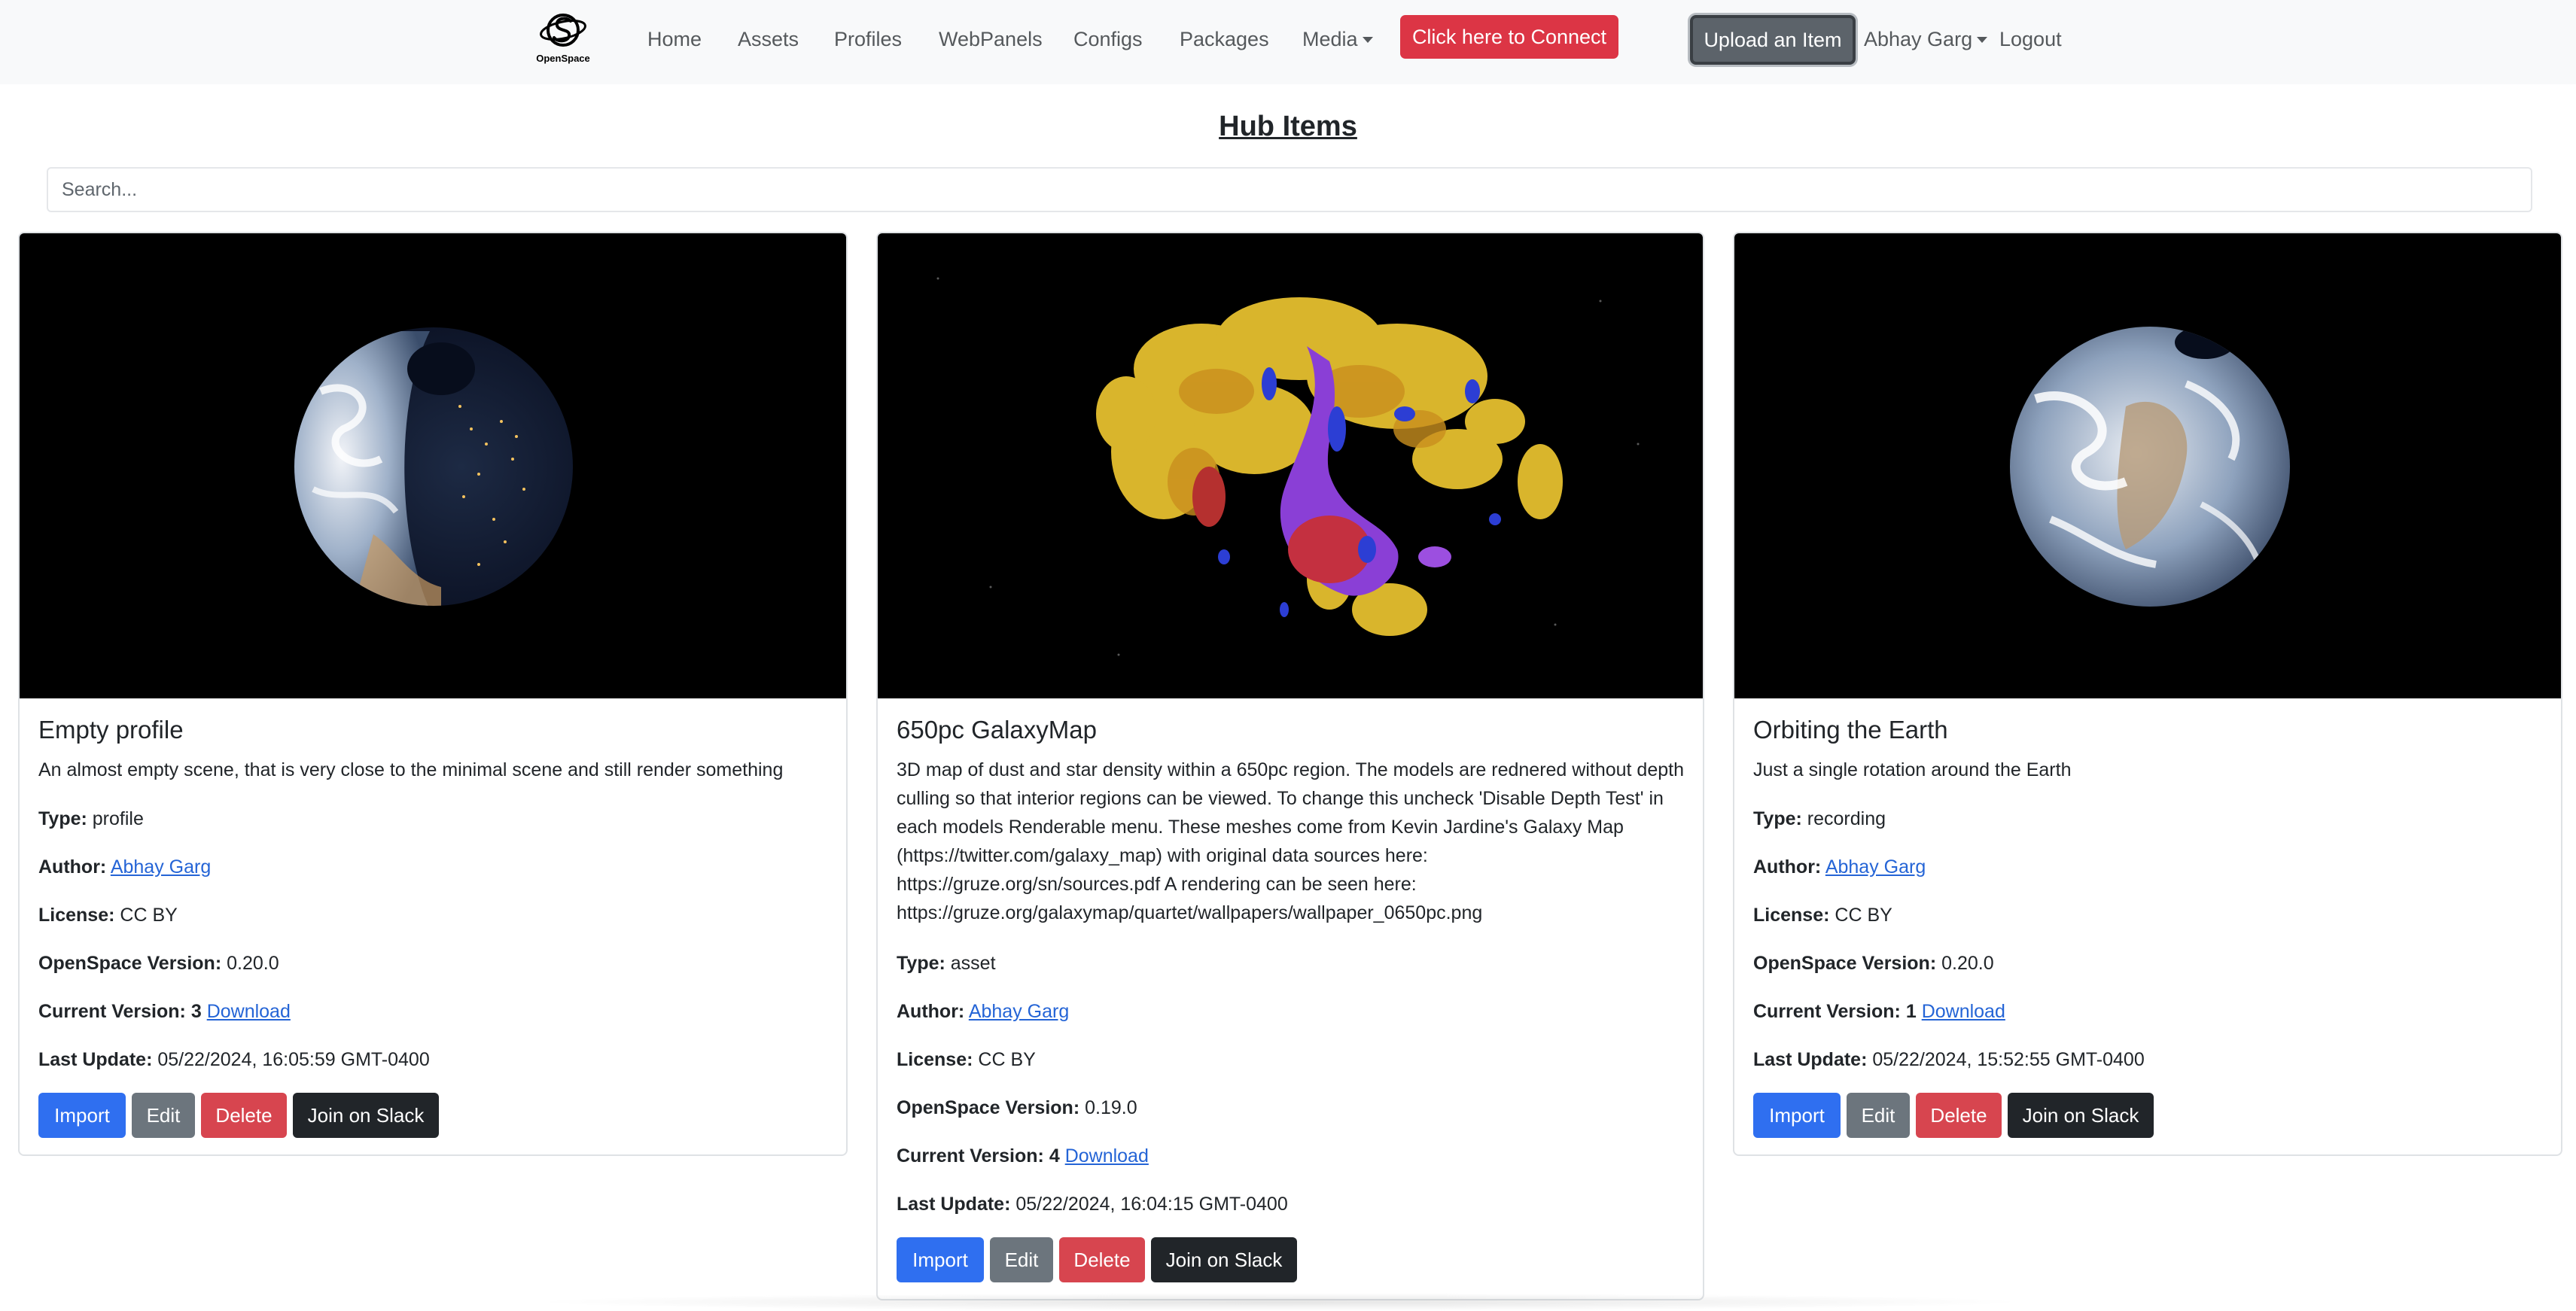  Describe the element at coordinates (563, 58) in the screenshot. I see `logo-label: OpenSpace` at that location.